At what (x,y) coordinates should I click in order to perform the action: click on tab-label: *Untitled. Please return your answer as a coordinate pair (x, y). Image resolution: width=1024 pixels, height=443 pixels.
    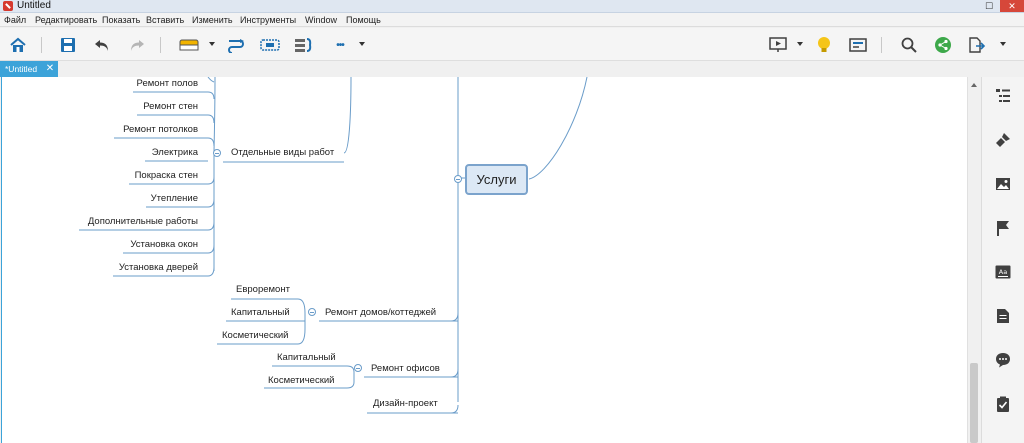
    Looking at the image, I should click on (21, 69).